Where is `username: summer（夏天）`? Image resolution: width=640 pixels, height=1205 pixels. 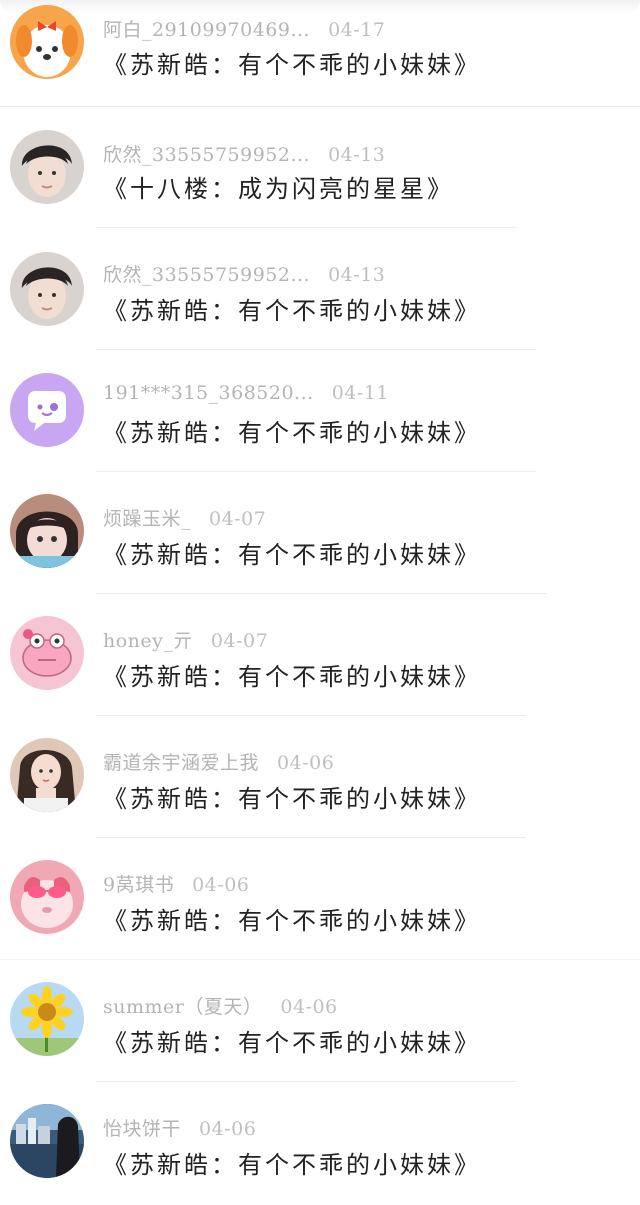 username: summer（夏天） is located at coordinates (183, 1007).